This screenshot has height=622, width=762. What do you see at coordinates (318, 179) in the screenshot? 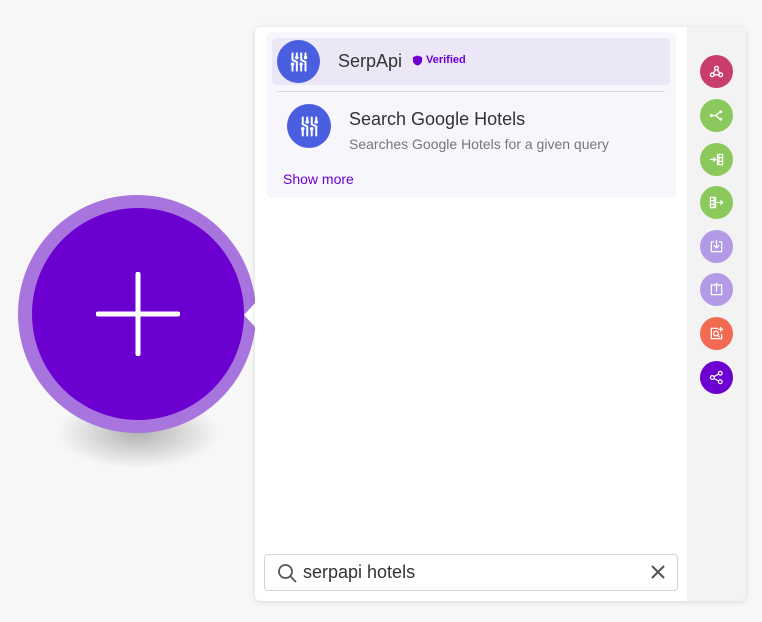
I see `show-more-link: Show more` at bounding box center [318, 179].